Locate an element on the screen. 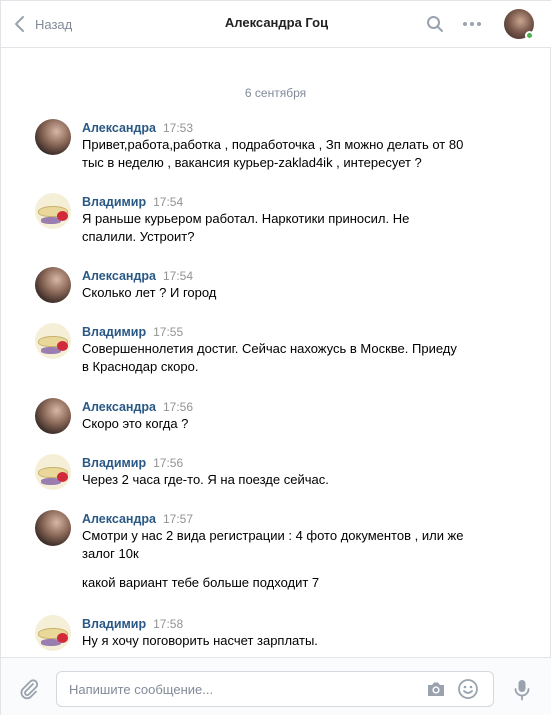 The width and height of the screenshot is (551, 715). emoji-button is located at coordinates (468, 689).